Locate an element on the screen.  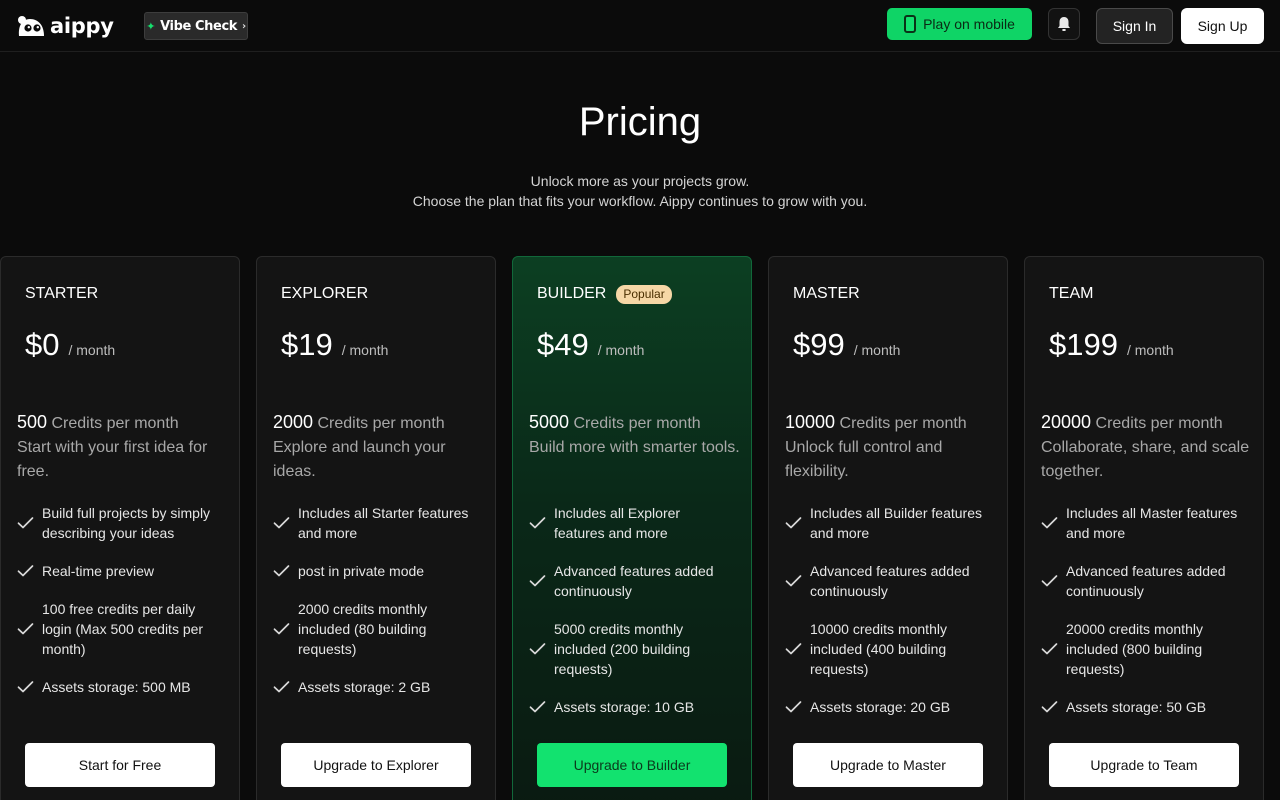
feature-item: Assets storage: 50 GB is located at coordinates (1141, 707).